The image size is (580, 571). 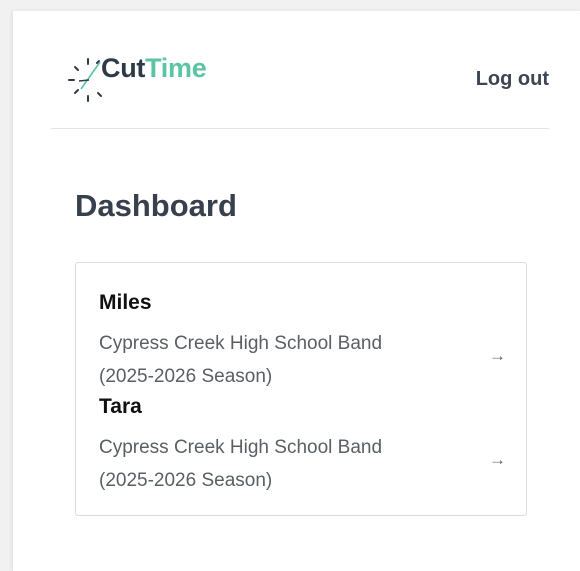 What do you see at coordinates (123, 68) in the screenshot?
I see `logo-text-cut: Cut` at bounding box center [123, 68].